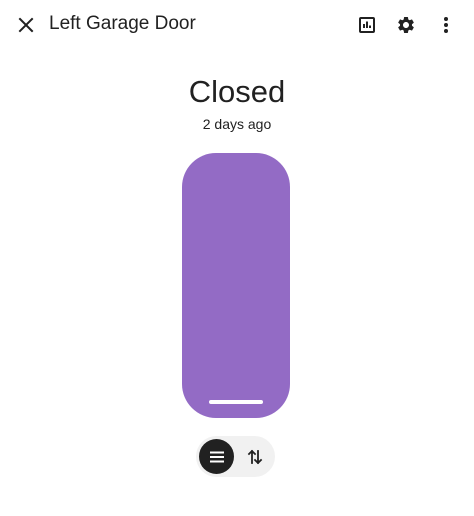 This screenshot has width=474, height=516. I want to click on dialog-header: Left Garage Door, so click(237, 25).